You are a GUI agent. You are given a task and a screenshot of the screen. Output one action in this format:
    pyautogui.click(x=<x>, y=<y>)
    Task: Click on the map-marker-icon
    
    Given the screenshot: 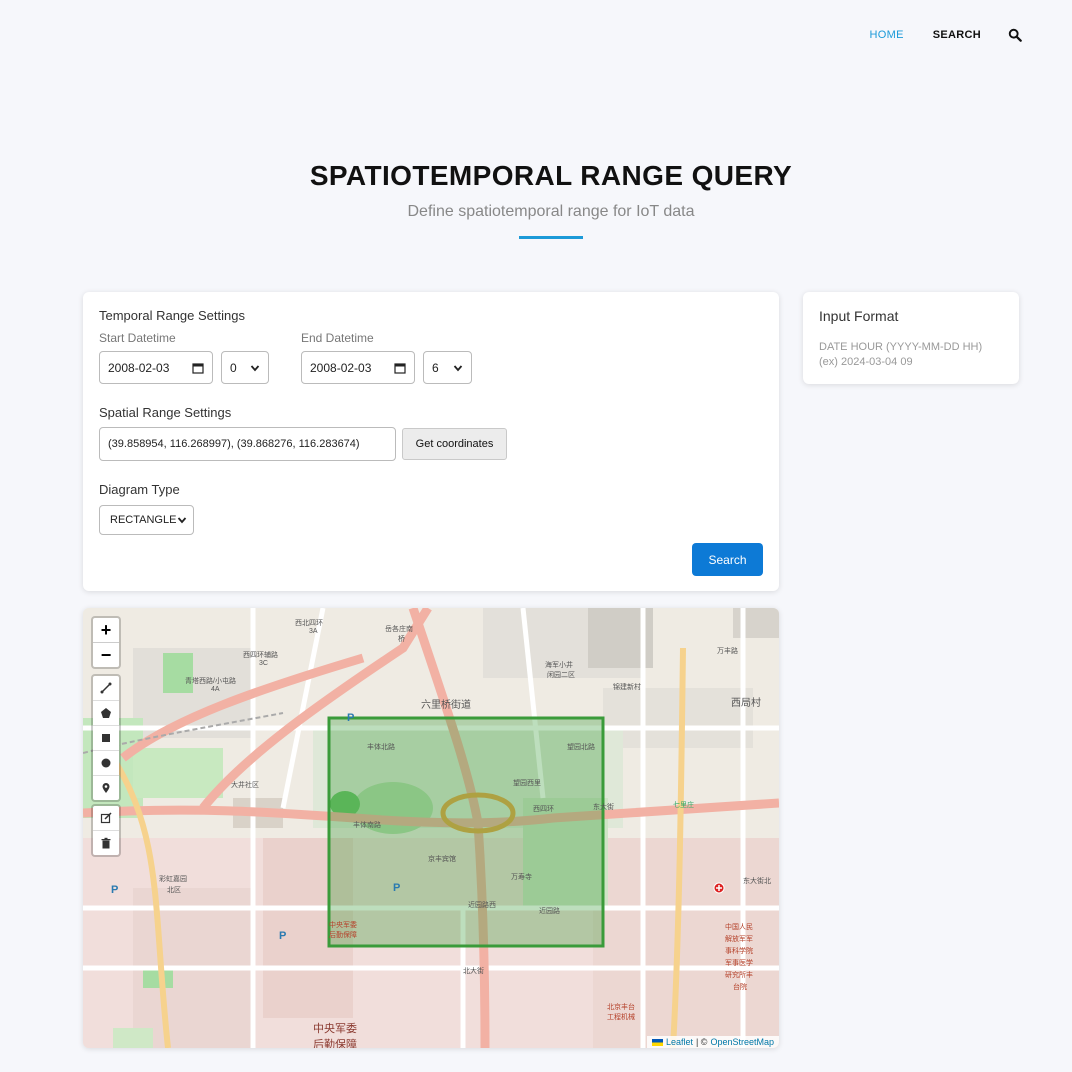 What is the action you would take?
    pyautogui.click(x=106, y=788)
    